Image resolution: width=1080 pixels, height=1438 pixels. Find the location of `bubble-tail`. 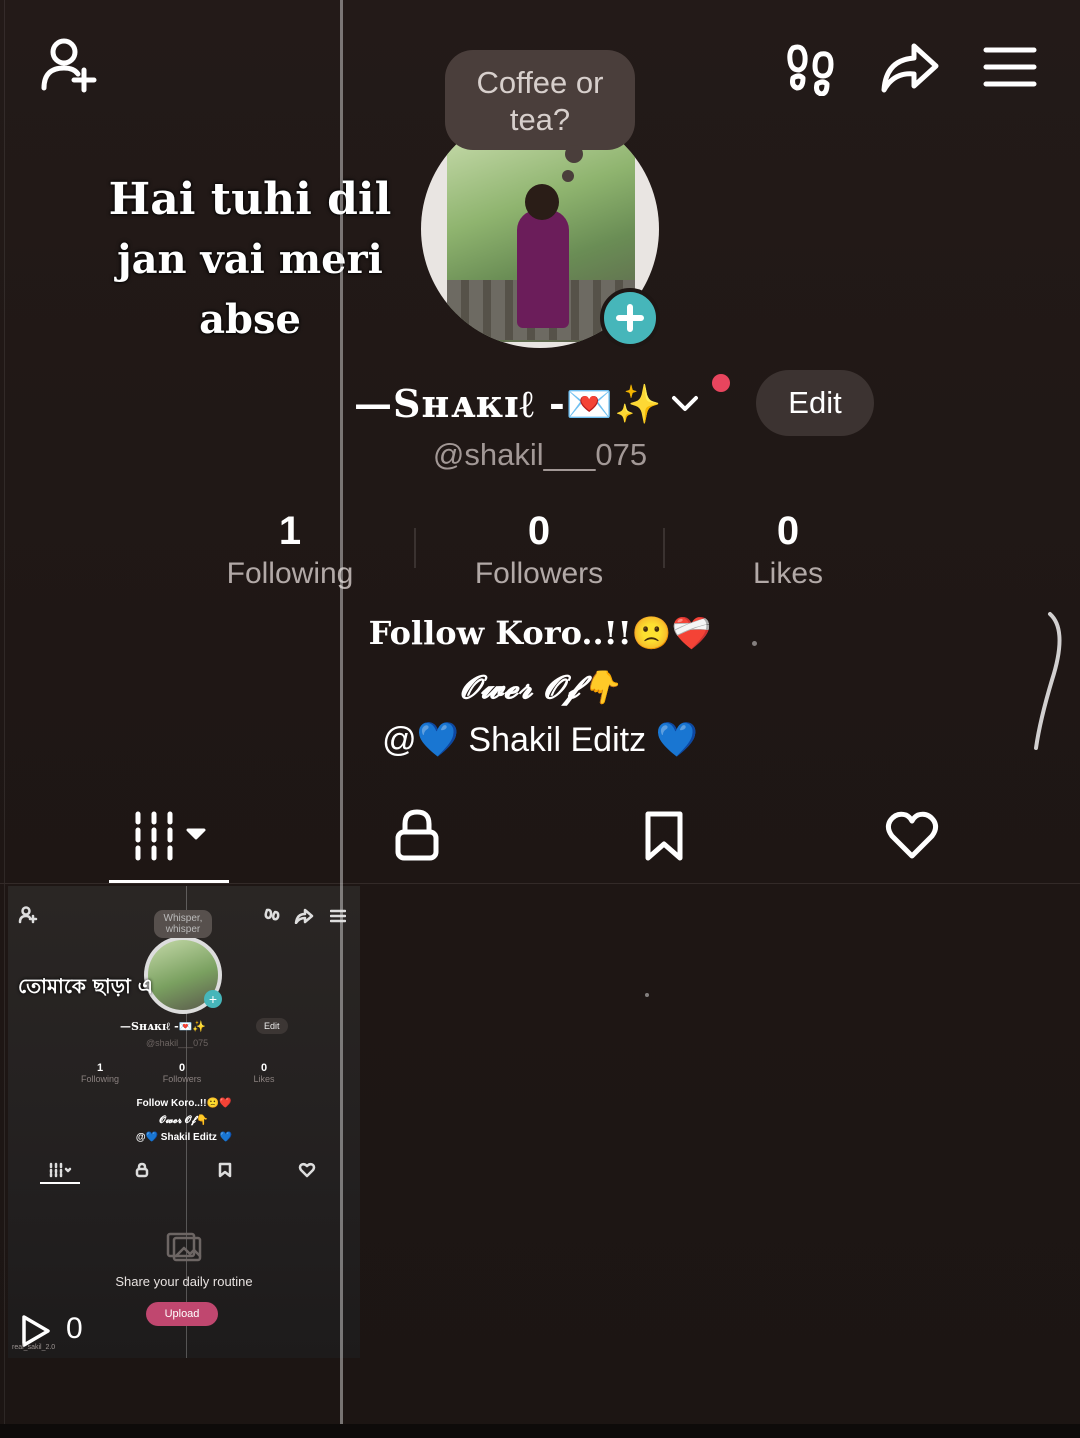

bubble-tail is located at coordinates (574, 154).